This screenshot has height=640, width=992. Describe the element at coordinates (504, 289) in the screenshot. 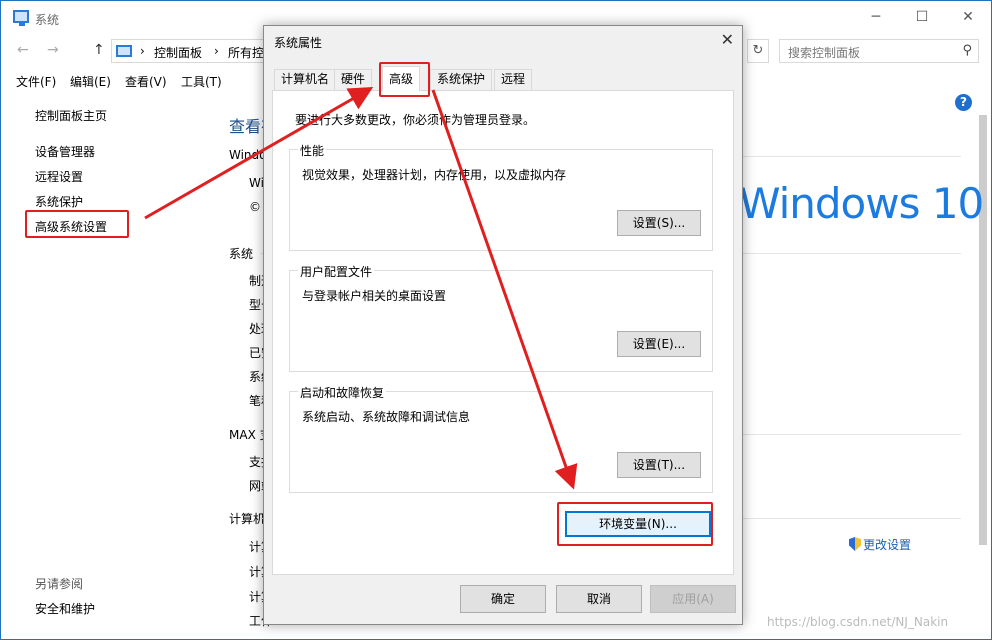

I see `arrow-to-env-button` at that location.